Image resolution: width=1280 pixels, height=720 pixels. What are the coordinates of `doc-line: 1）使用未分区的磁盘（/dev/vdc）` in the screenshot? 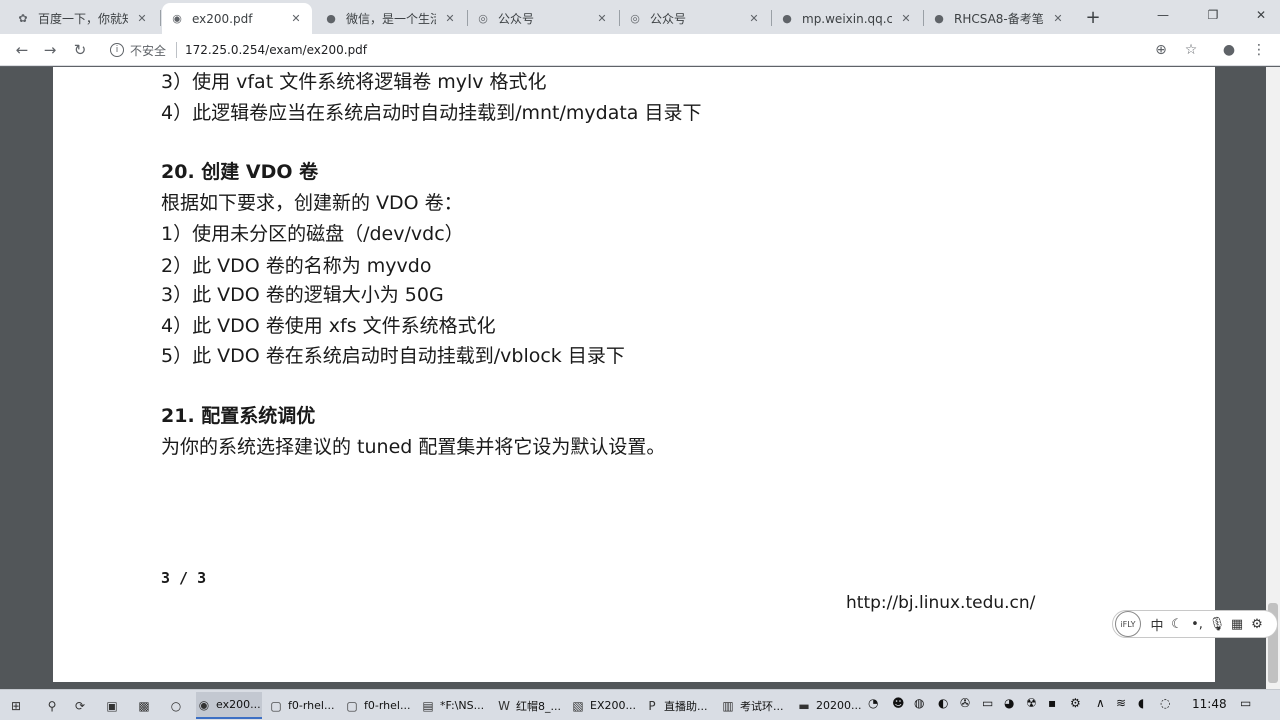 It's located at (312, 234).